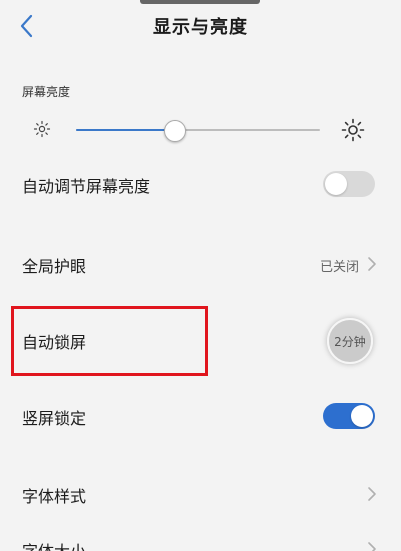  Describe the element at coordinates (46, 92) in the screenshot. I see `brightness-section-label: 屏幕亮度` at that location.